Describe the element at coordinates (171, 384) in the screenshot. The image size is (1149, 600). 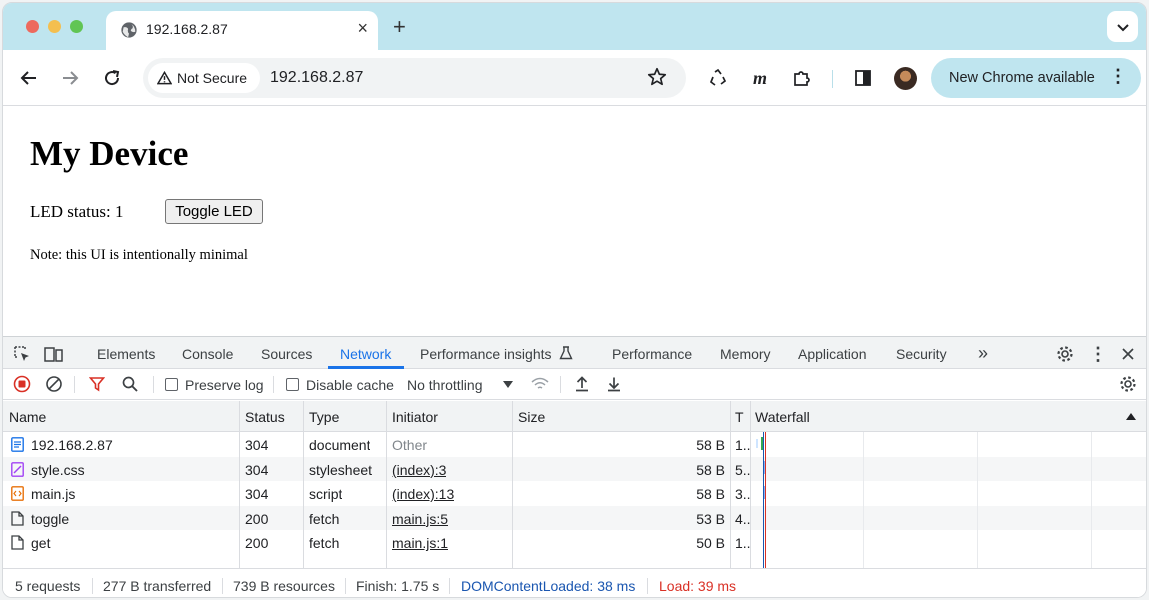
I see `preserve-log-checkbox` at that location.